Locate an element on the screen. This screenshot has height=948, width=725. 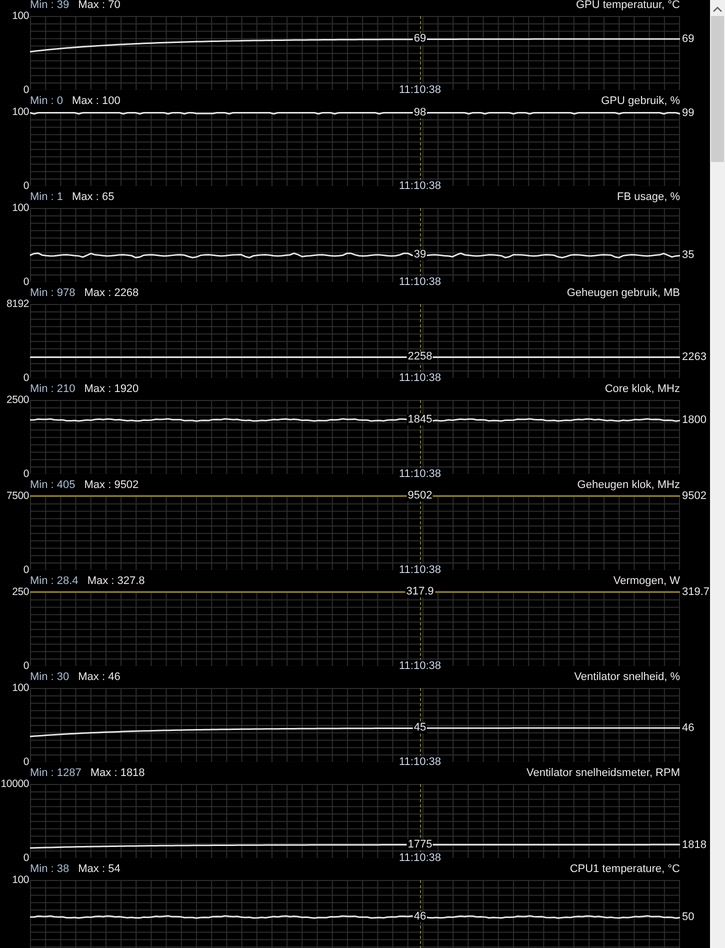
graph-title: Vermogen, W is located at coordinates (646, 581).